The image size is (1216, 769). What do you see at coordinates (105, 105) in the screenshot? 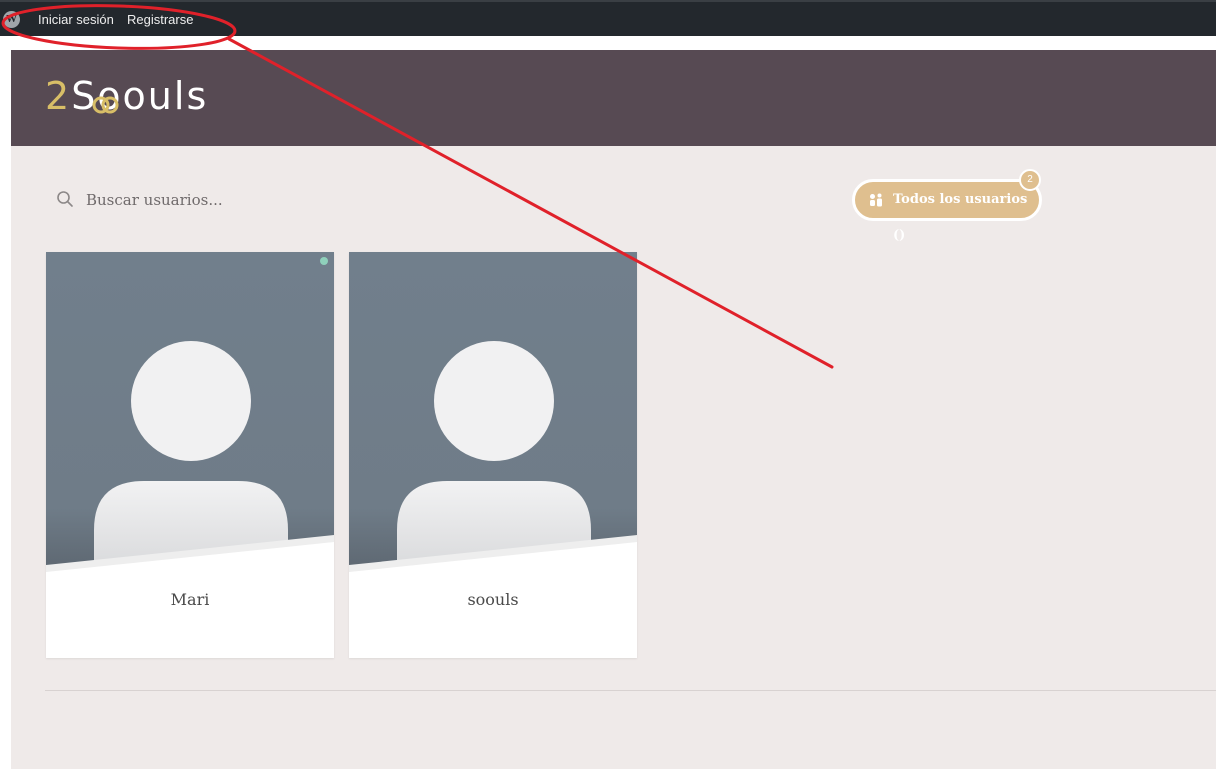
I see `rings-icon` at bounding box center [105, 105].